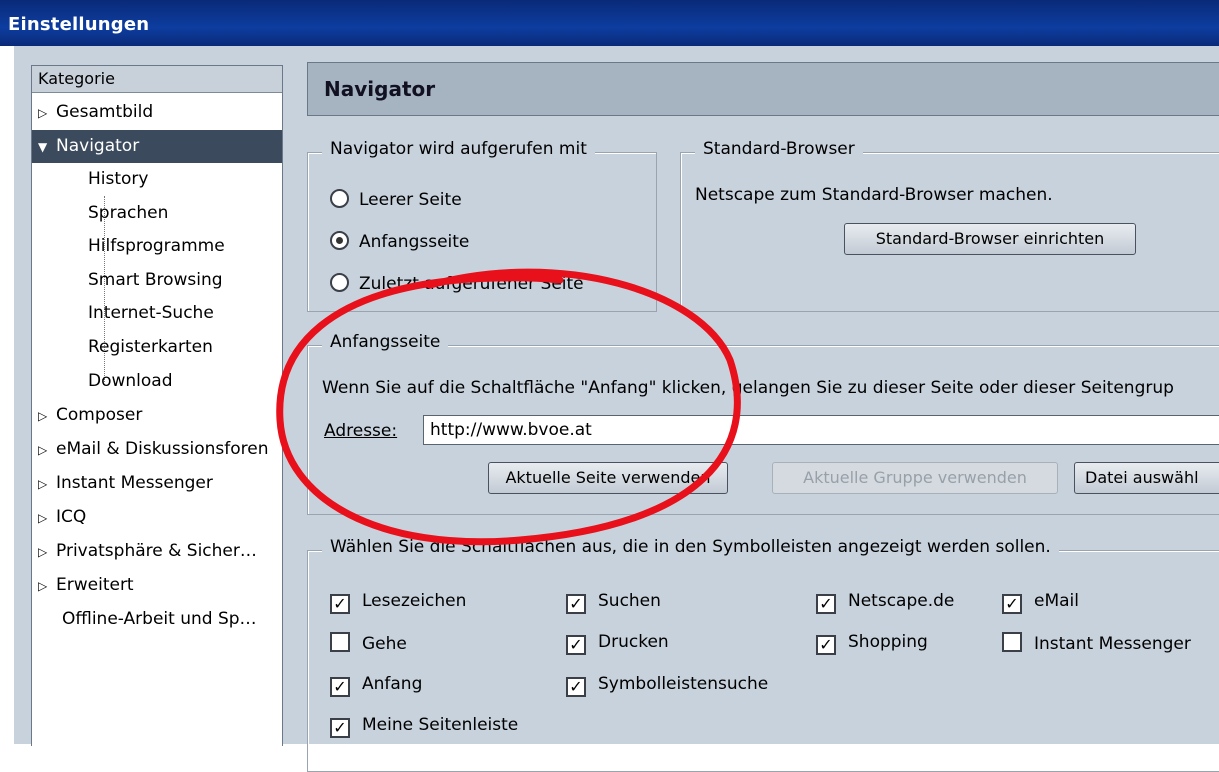 The height and width of the screenshot is (772, 1219). Describe the element at coordinates (157, 415) in the screenshot. I see `tree-item-composer: ▷ Composer` at that location.